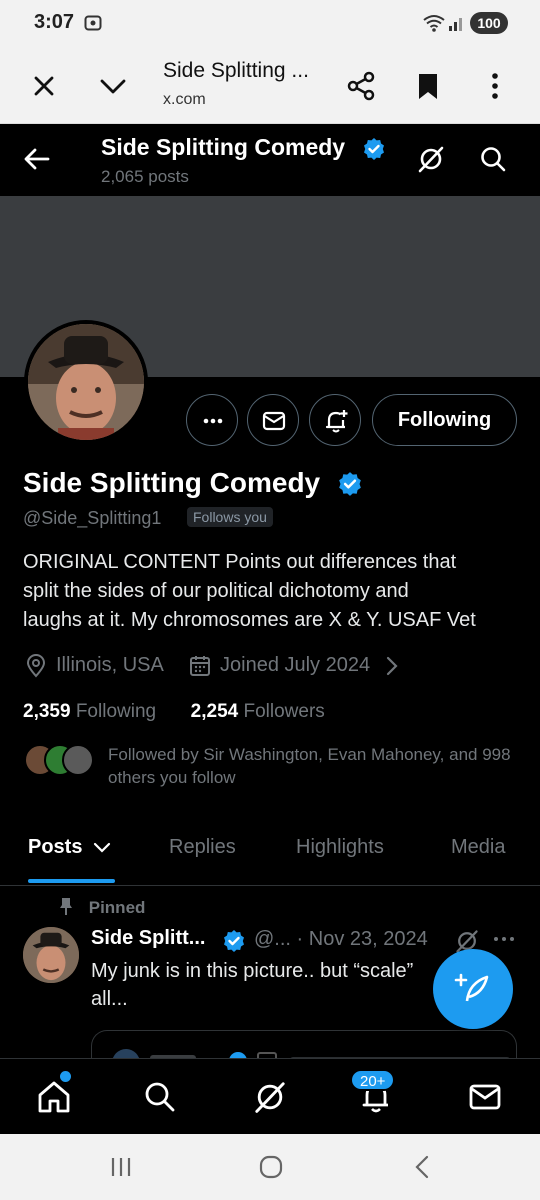 The height and width of the screenshot is (1200, 540). I want to click on compose-feather-icon, so click(471, 987).